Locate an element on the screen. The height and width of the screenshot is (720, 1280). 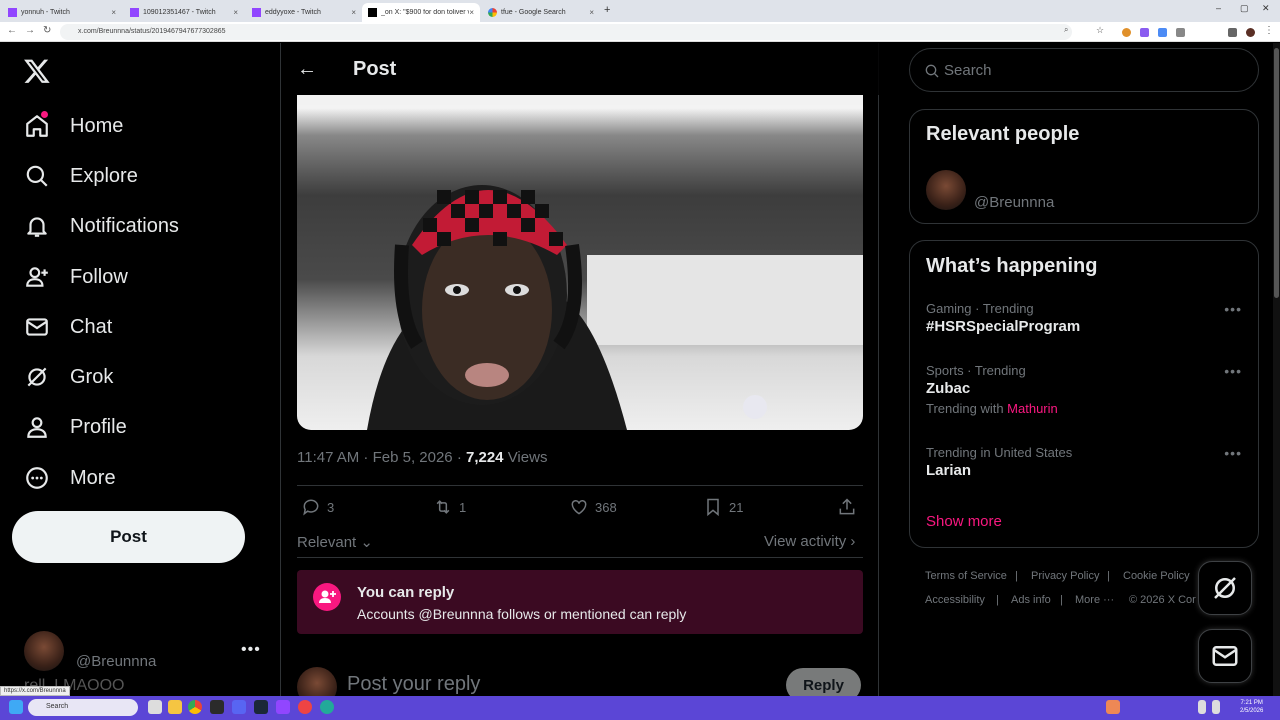
show-more-link: Show more is located at coordinates (964, 521).